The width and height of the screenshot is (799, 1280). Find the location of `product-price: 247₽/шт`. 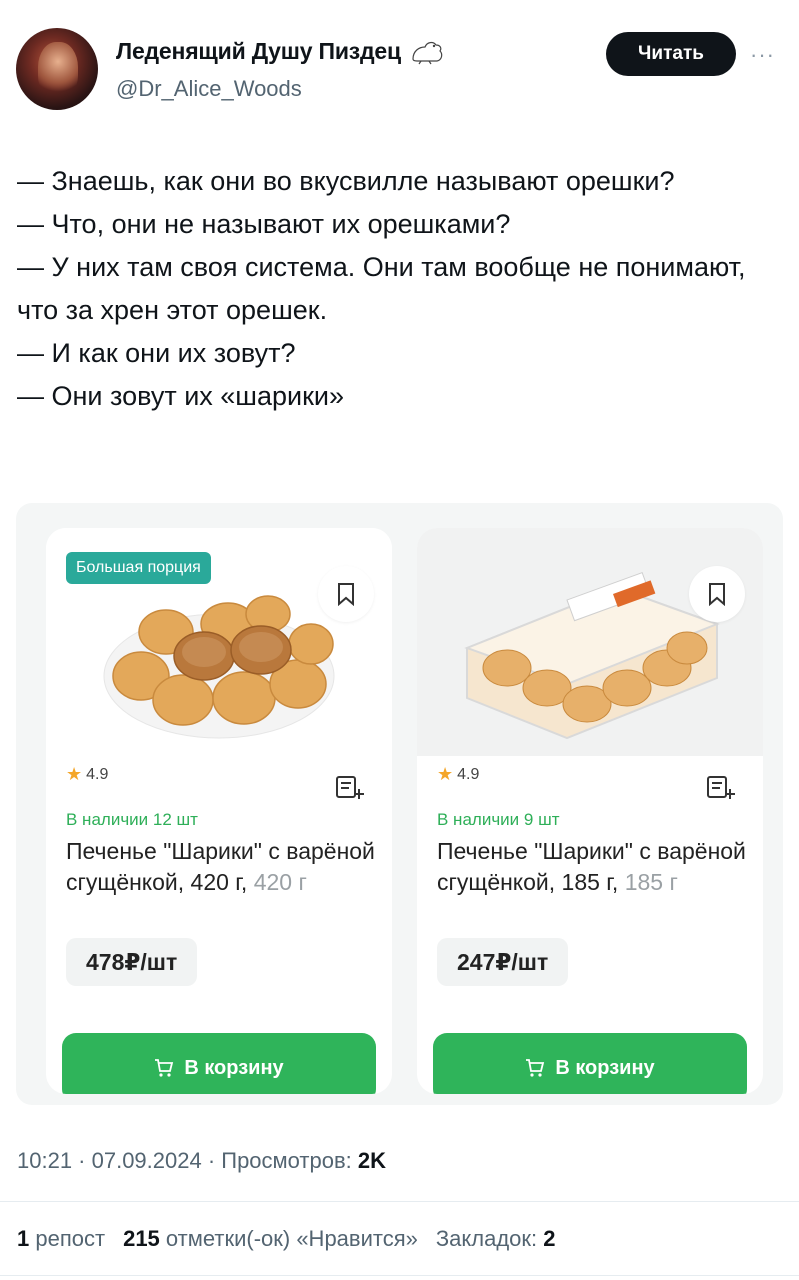

product-price: 247₽/шт is located at coordinates (503, 962).